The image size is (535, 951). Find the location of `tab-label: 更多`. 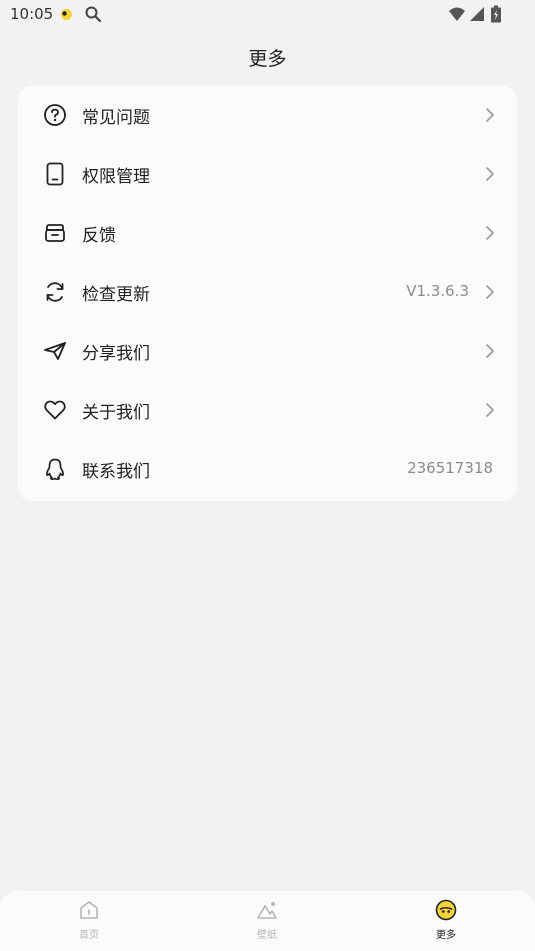

tab-label: 更多 is located at coordinates (446, 935).